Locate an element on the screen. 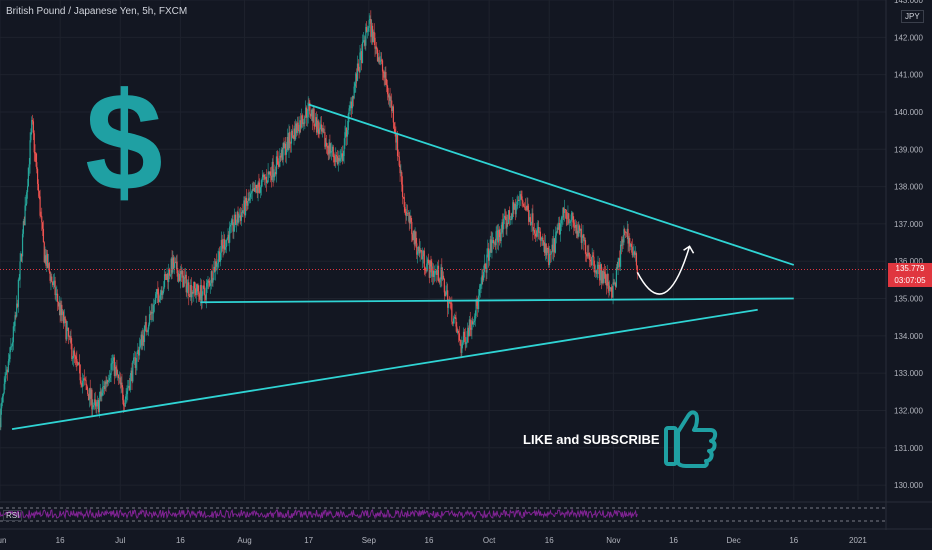  time-tick-label: Aug is located at coordinates (244, 540).